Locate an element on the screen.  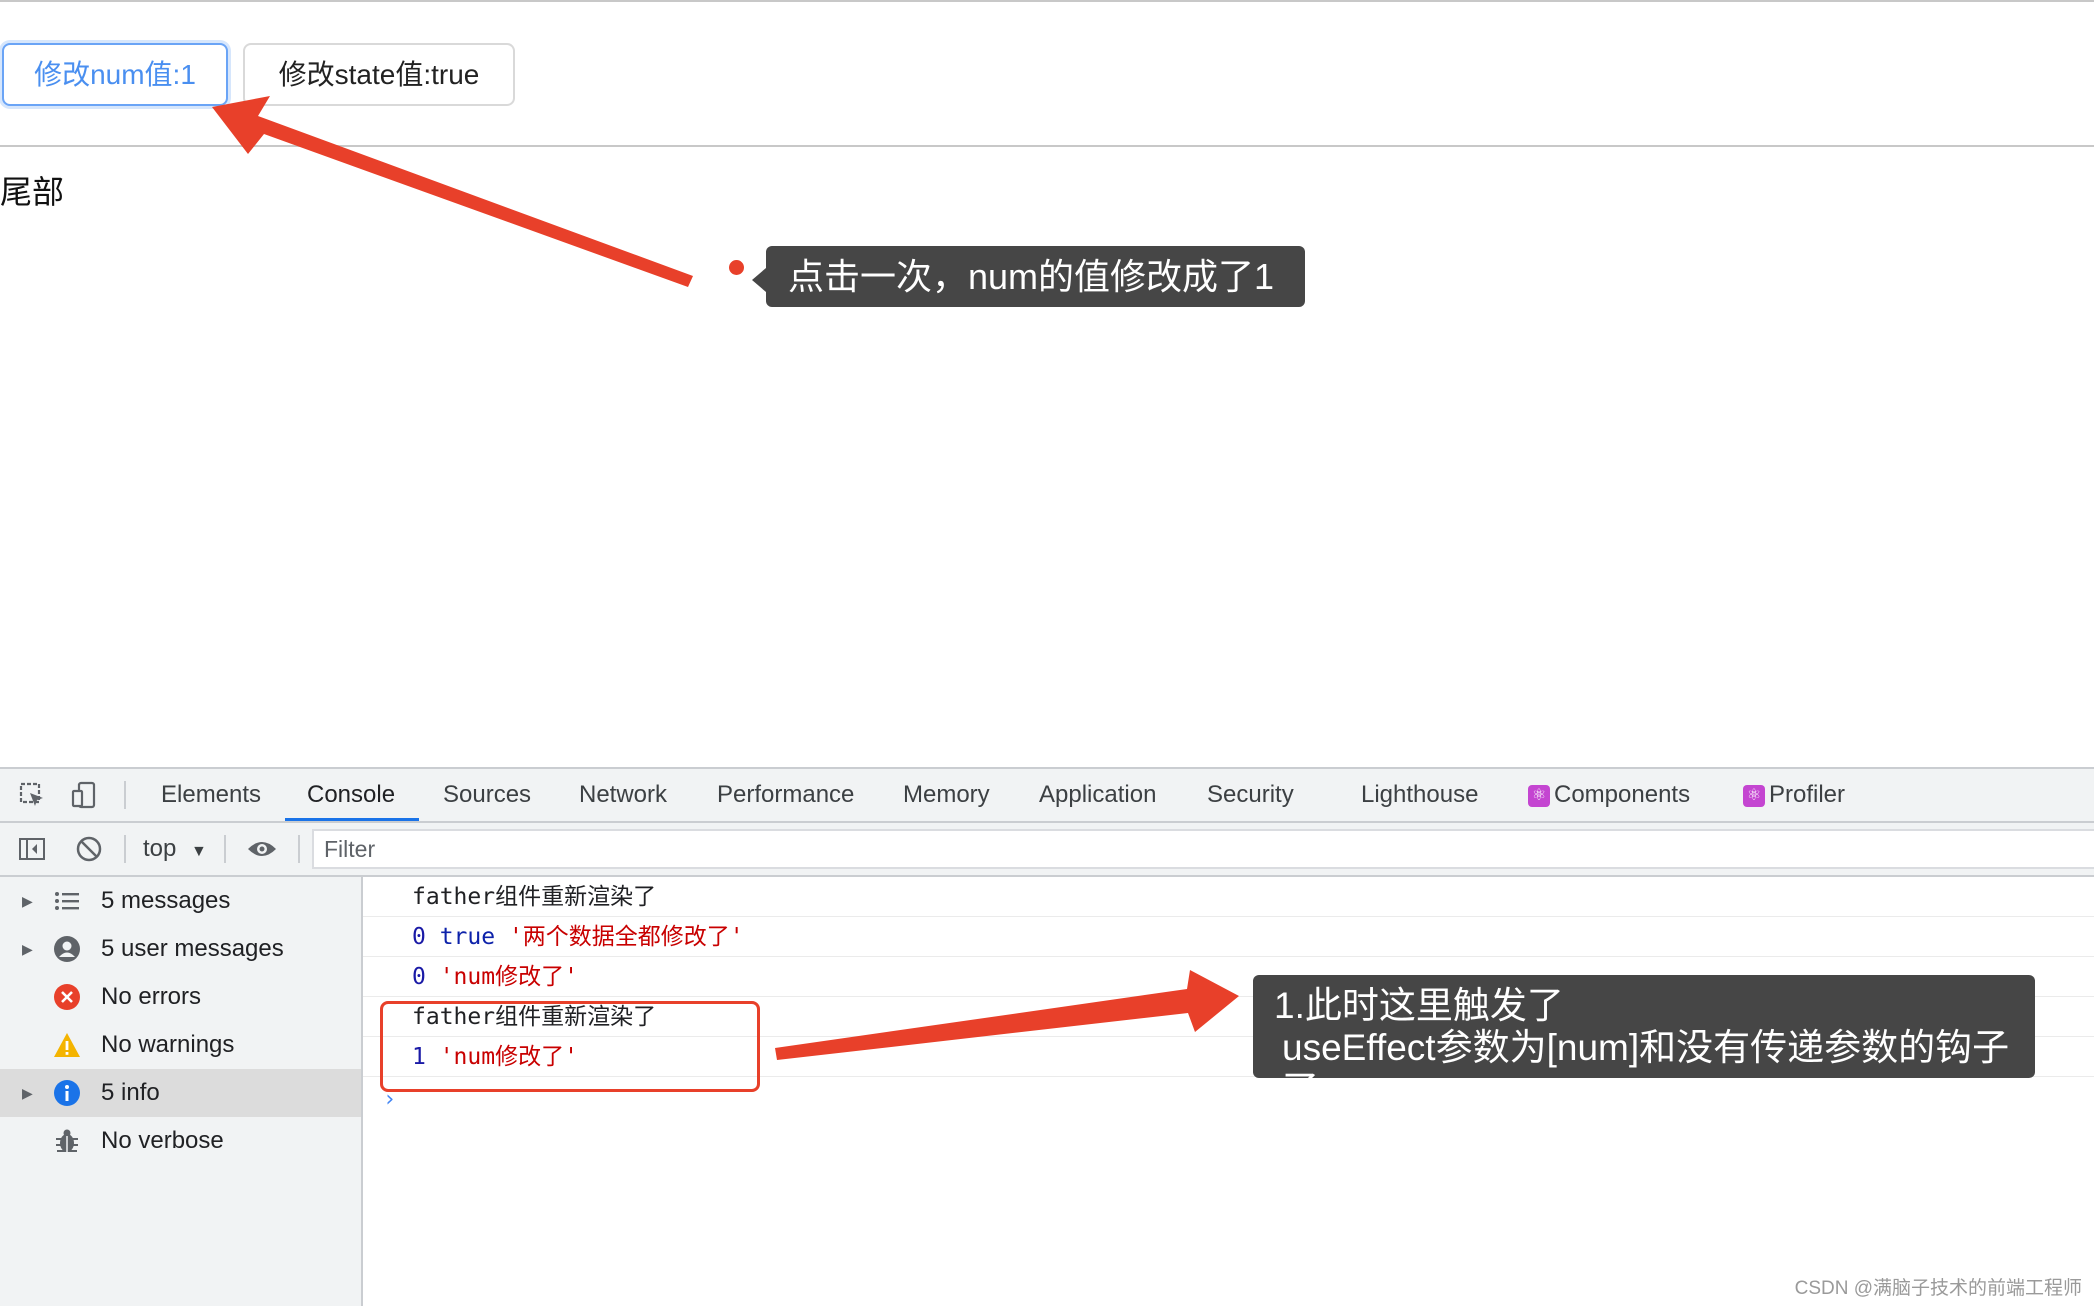
annotation-tooltip-click: 点击一次，num的值修改成了1 is located at coordinates (1028, 276).